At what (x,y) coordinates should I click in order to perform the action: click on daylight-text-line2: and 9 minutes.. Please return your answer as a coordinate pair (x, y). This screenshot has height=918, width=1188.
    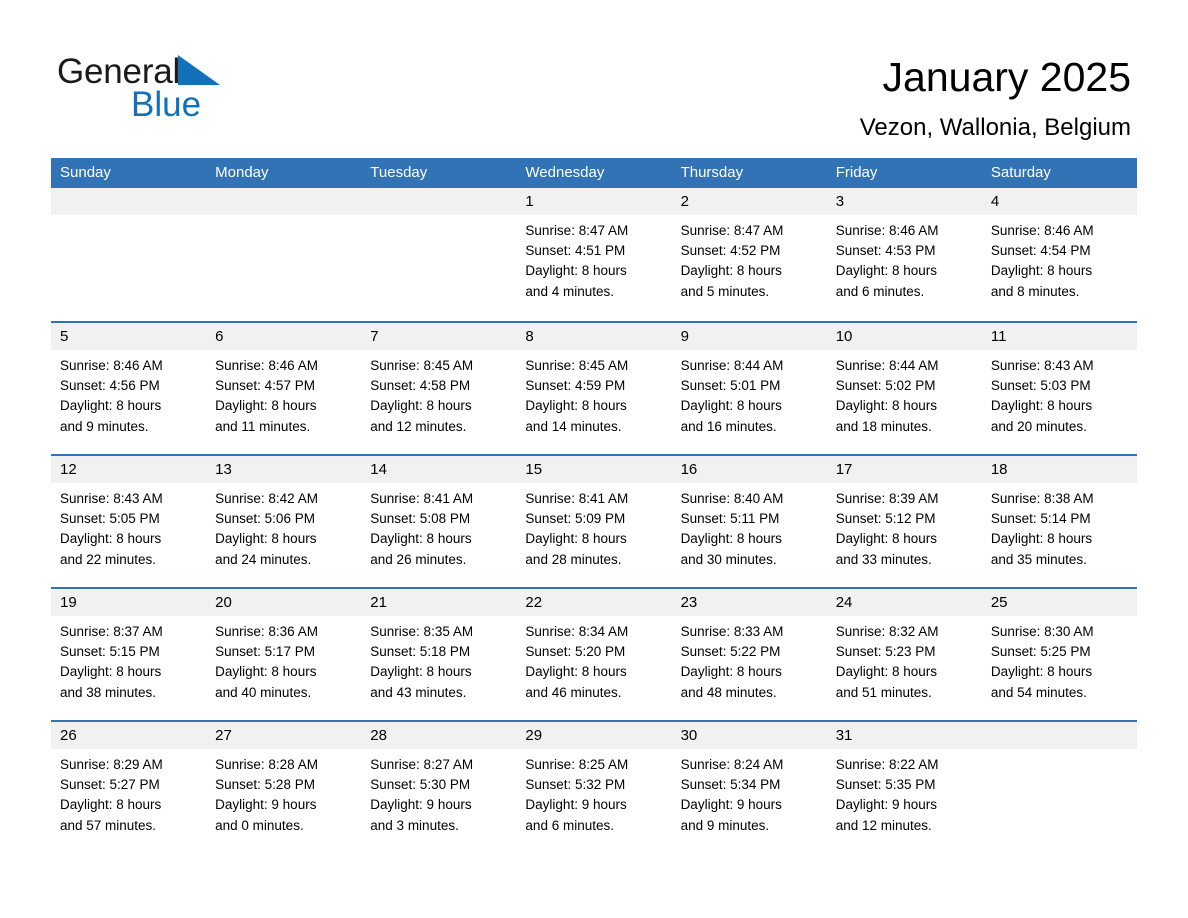
    Looking at the image, I should click on (104, 426).